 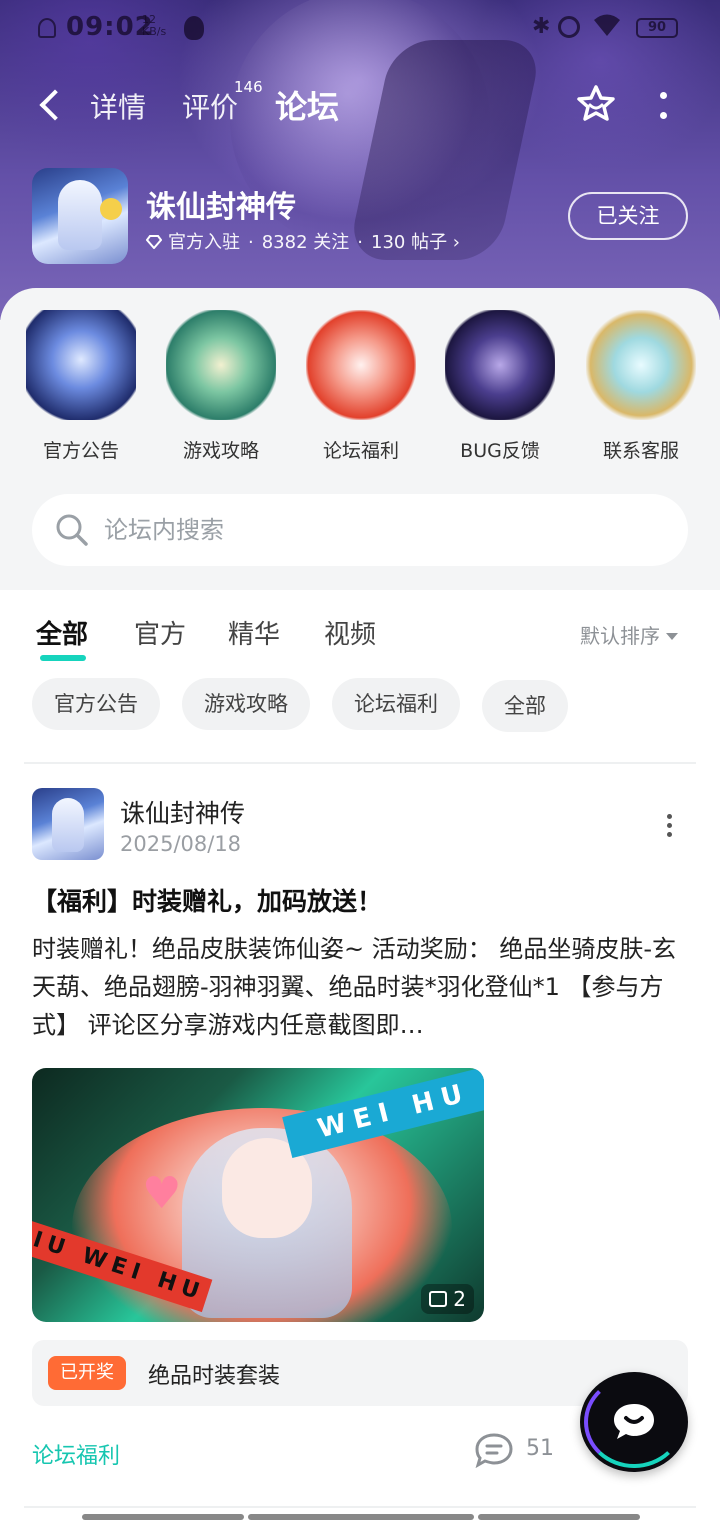 I want to click on network-speed: 12 KB/s, so click(x=154, y=25).